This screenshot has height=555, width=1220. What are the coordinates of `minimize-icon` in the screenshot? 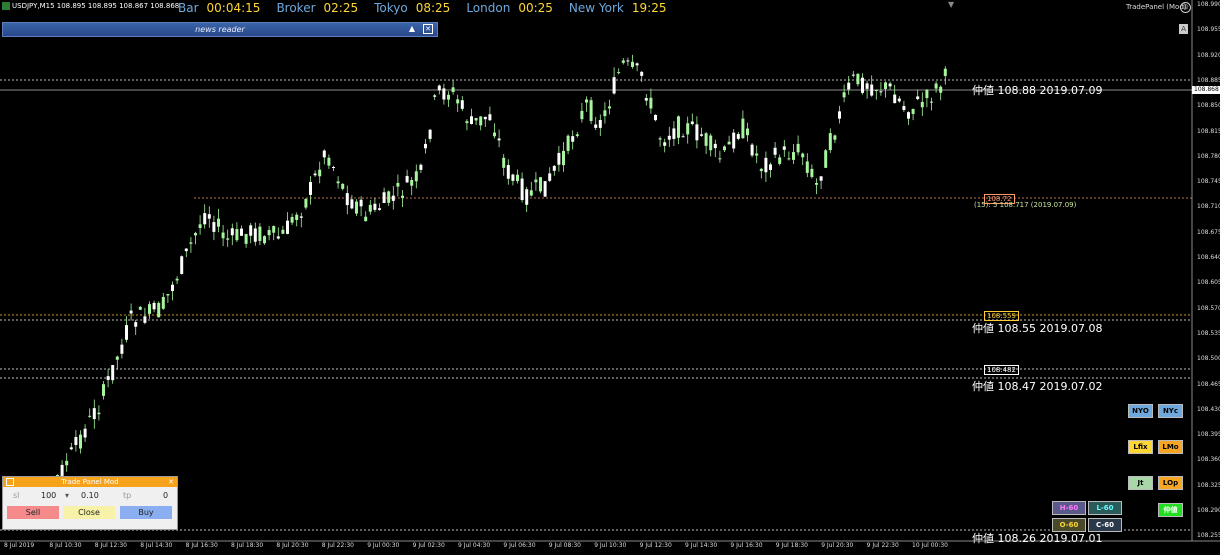 It's located at (10, 482).